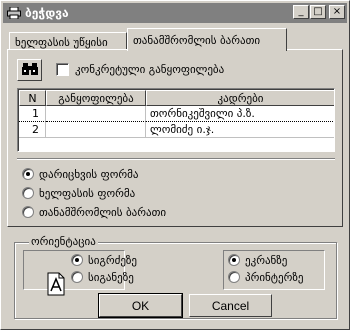 This screenshot has height=330, width=350. What do you see at coordinates (240, 114) in the screenshot?
I see `row-employee: თორნიკეშვილი პ.ზ.` at bounding box center [240, 114].